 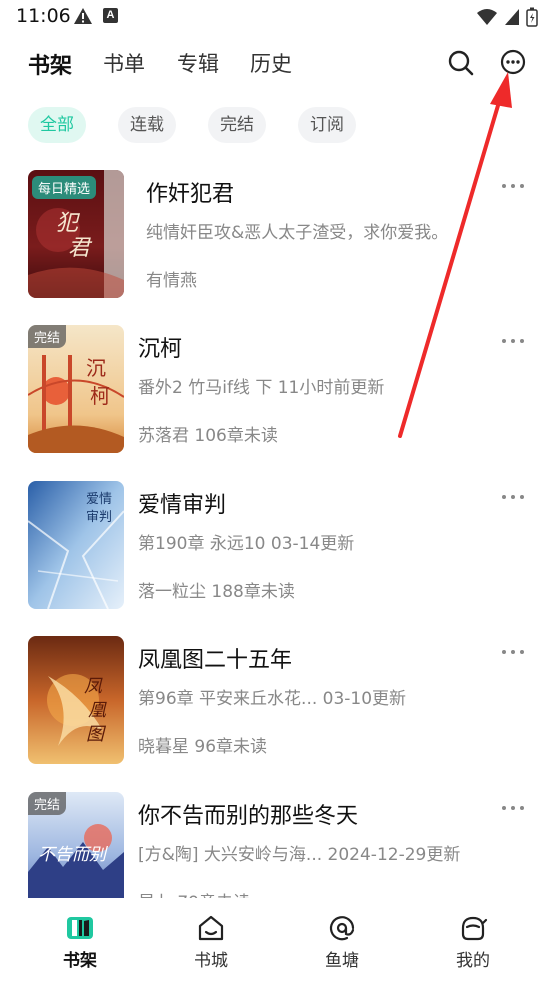 I want to click on cover-art-text: 犯, so click(x=68, y=223).